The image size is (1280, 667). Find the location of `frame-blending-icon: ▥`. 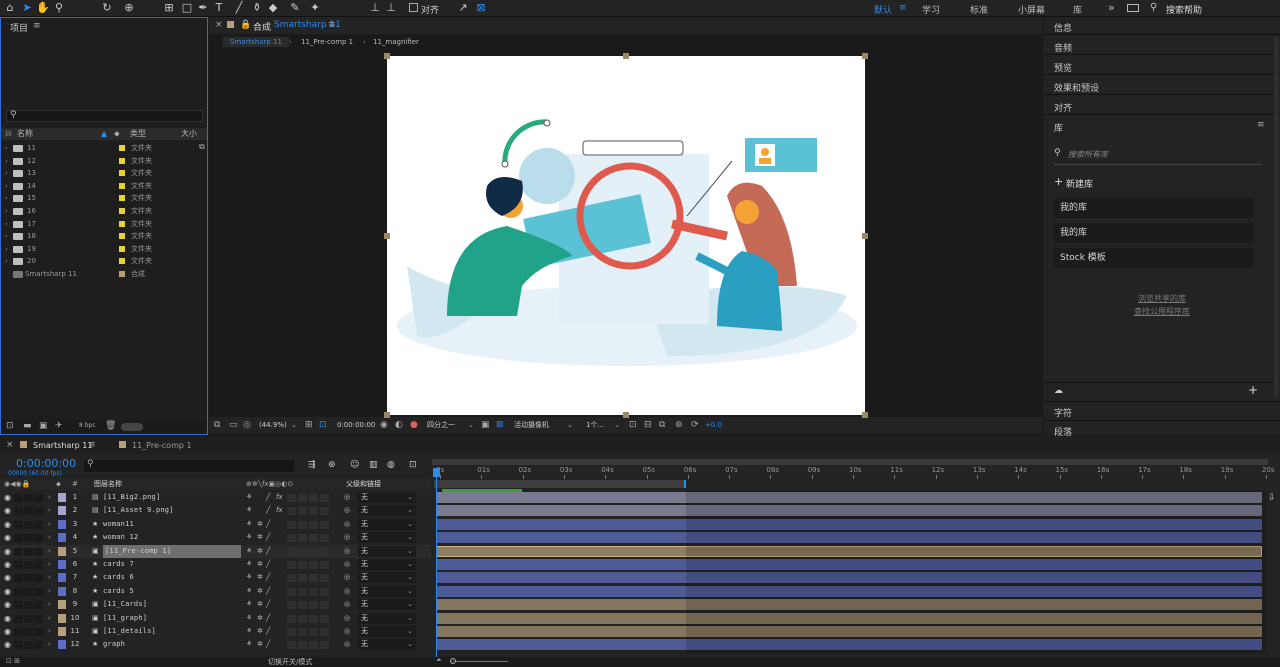

frame-blending-icon: ▥ is located at coordinates (373, 465).